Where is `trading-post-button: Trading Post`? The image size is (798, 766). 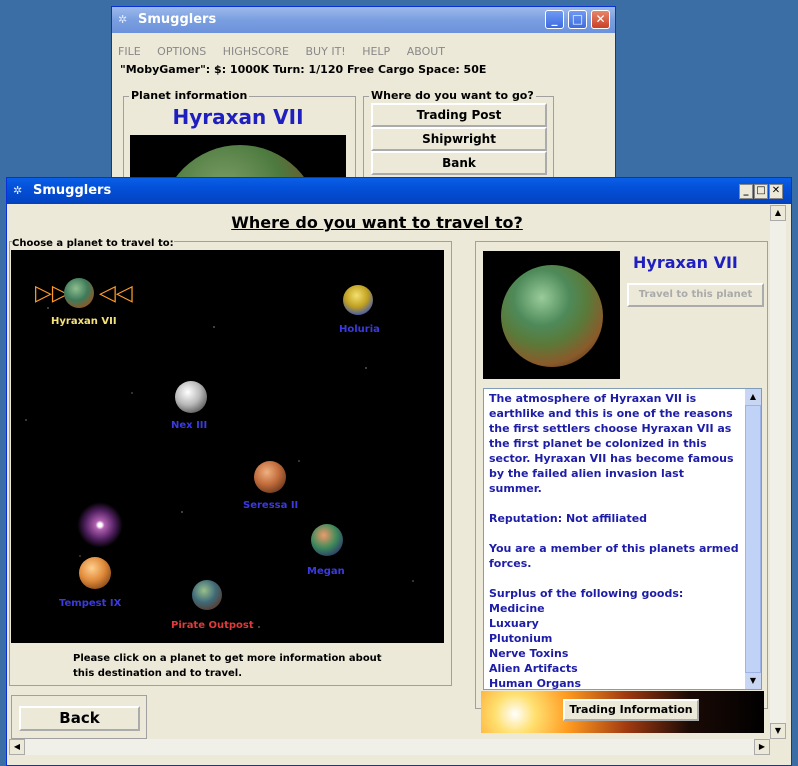 trading-post-button: Trading Post is located at coordinates (459, 115).